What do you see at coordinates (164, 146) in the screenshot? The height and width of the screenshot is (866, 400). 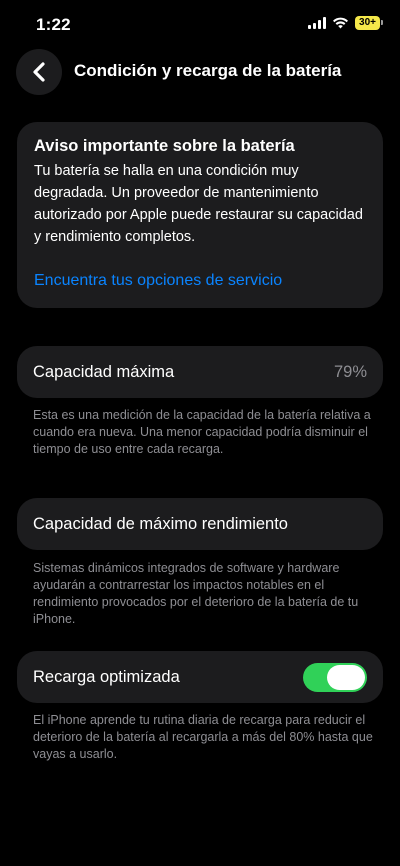 I see `notice-title: Aviso importante sobre la batería` at bounding box center [164, 146].